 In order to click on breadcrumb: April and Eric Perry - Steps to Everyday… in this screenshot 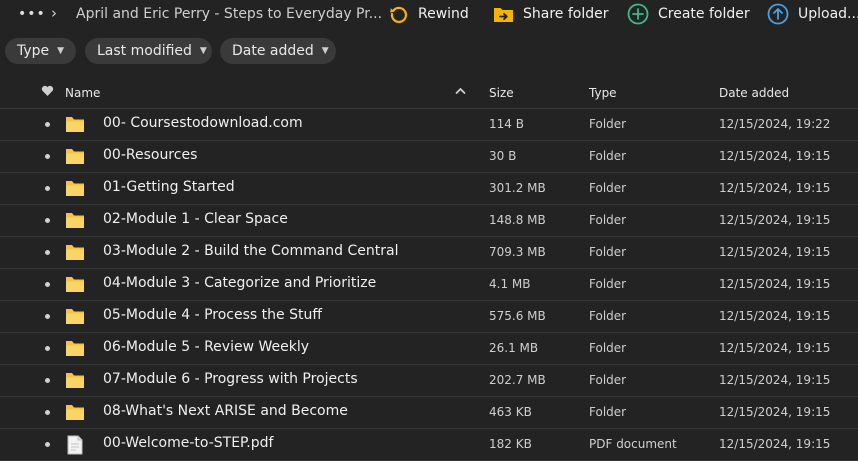, I will do `click(229, 14)`.